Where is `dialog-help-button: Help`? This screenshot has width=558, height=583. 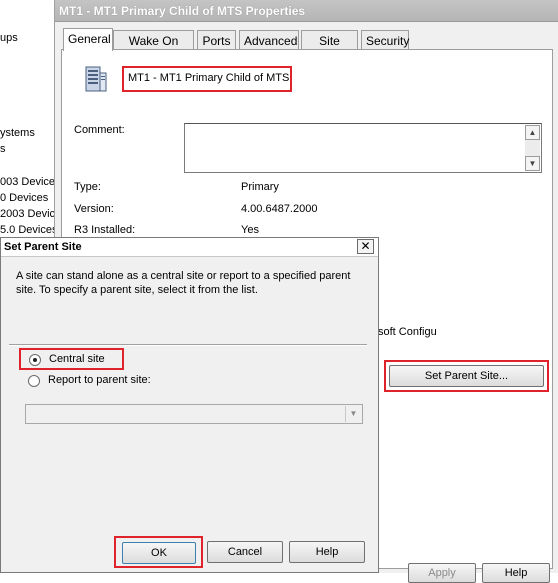
dialog-help-button: Help is located at coordinates (327, 552).